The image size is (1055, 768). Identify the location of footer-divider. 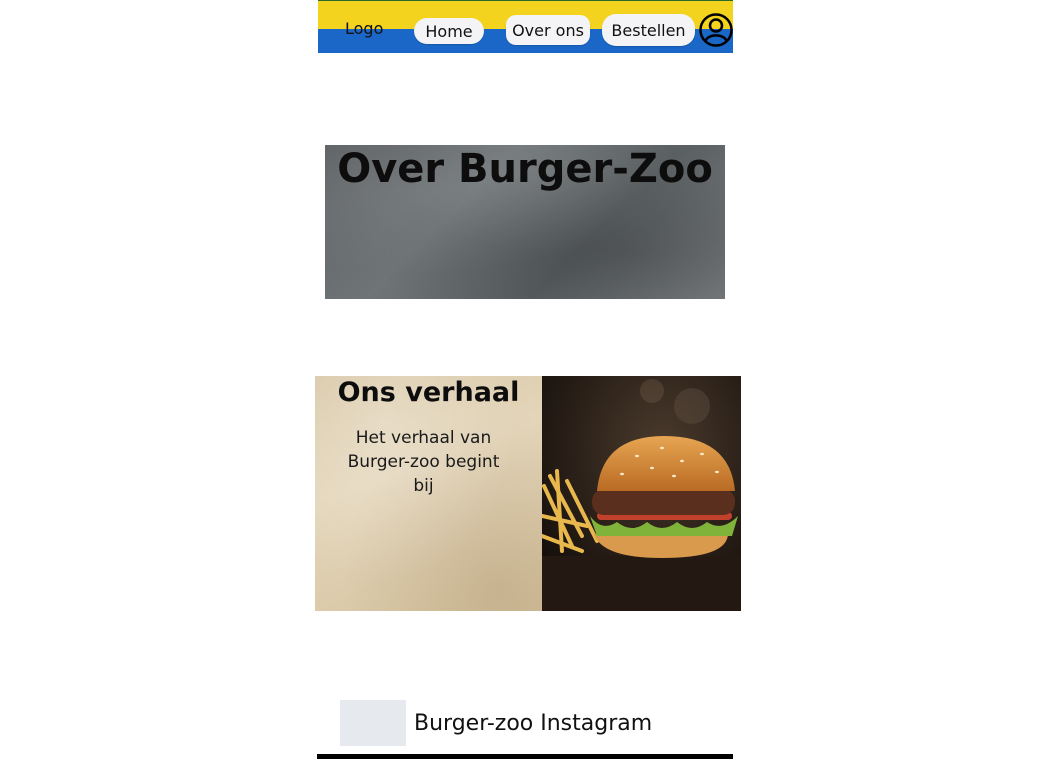
(525, 756).